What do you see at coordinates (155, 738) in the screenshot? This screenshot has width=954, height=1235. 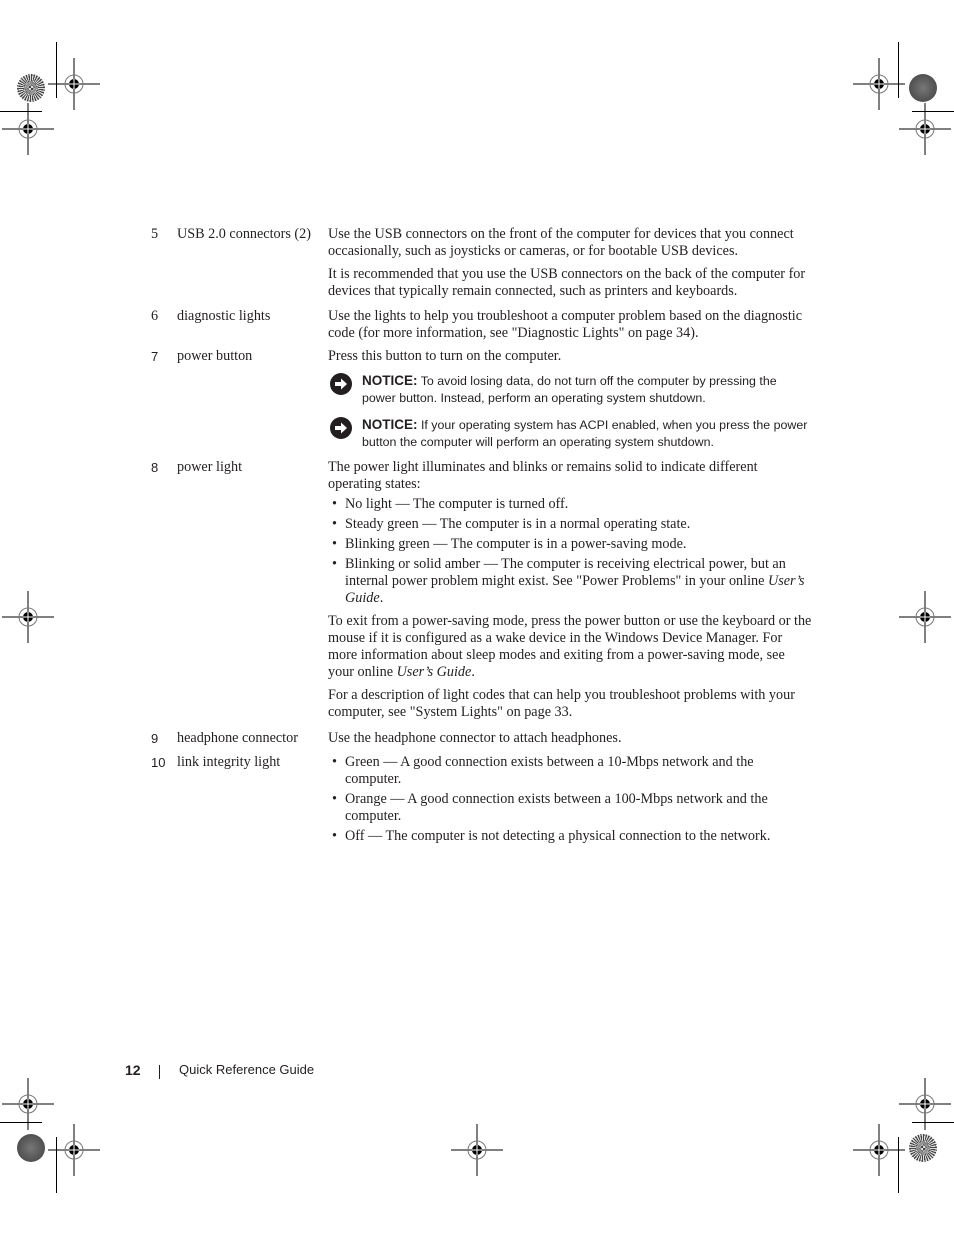 I see `item-number: 9` at bounding box center [155, 738].